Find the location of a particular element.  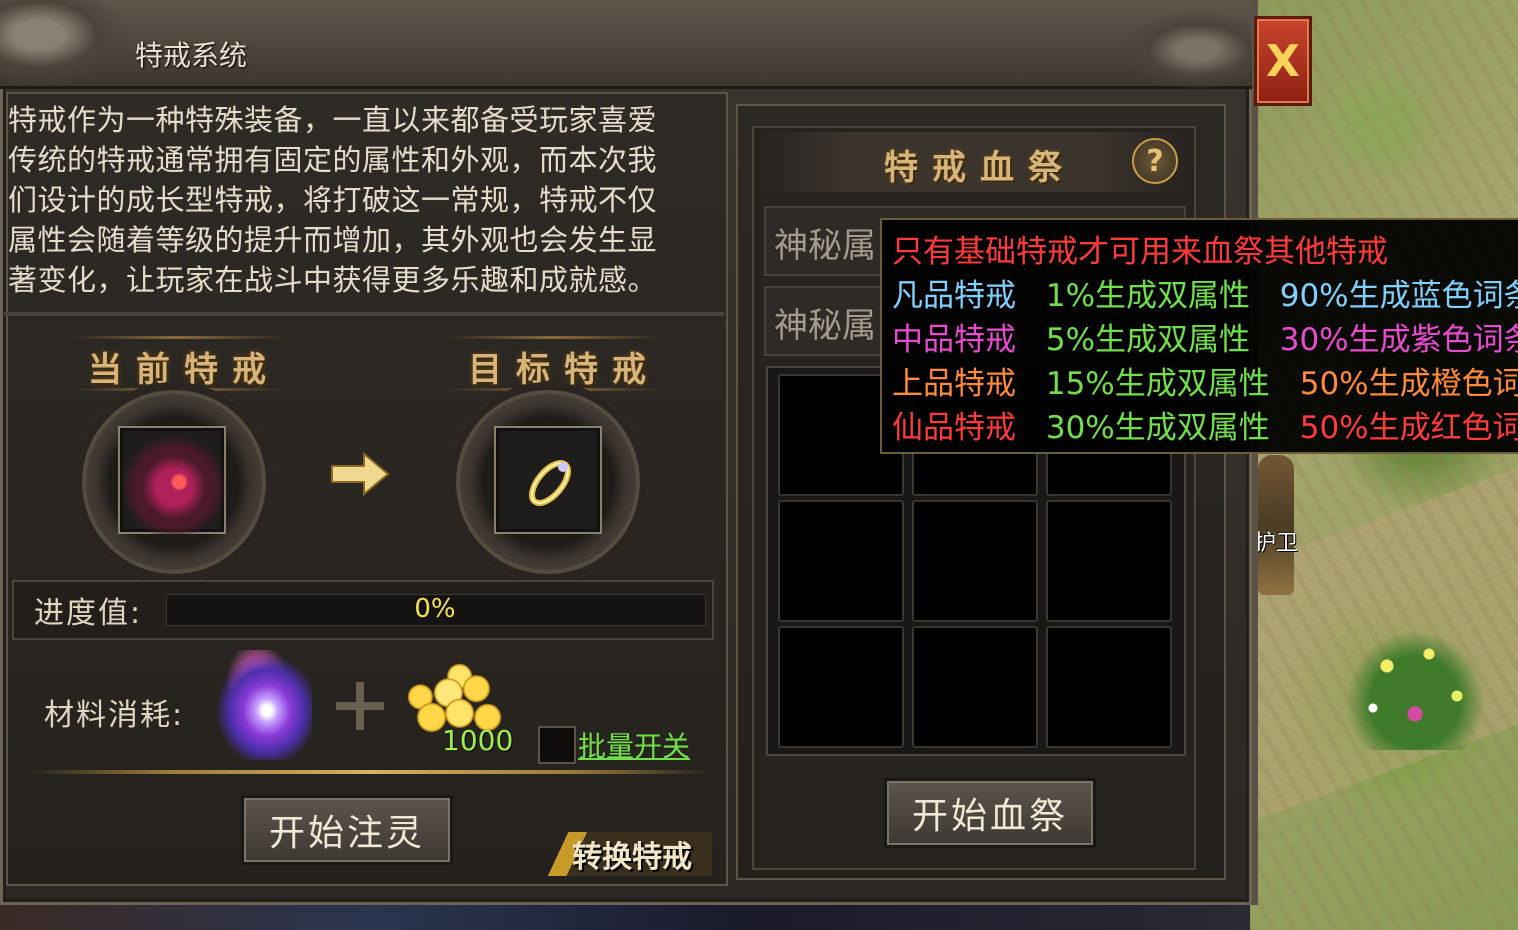

convert-ring-label: 转换特戒 is located at coordinates (632, 854).